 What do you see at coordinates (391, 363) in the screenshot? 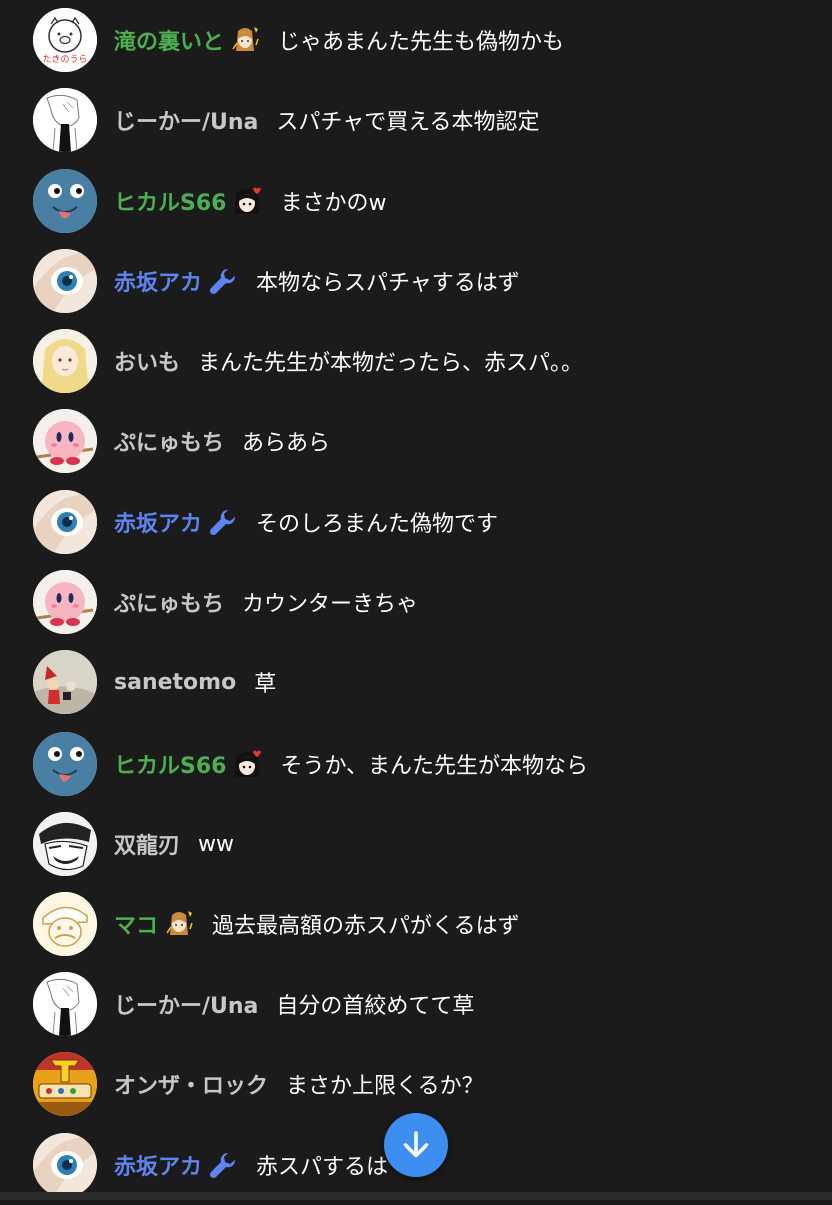
I see `message-text: まんた先生が本物だったら、赤スパ。。` at bounding box center [391, 363].